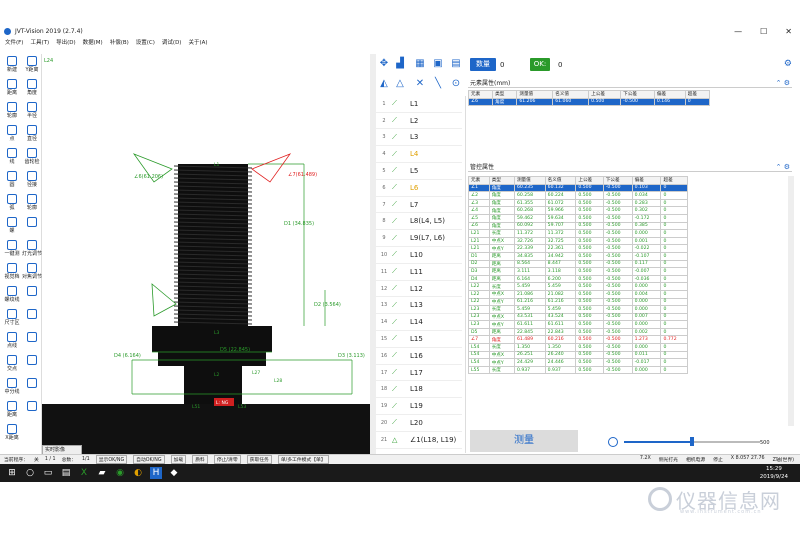 The width and height of the screenshot is (800, 543). What do you see at coordinates (783, 83) in the screenshot?
I see `panel-collapse-icon: ⌃ ⚙` at bounding box center [783, 83].